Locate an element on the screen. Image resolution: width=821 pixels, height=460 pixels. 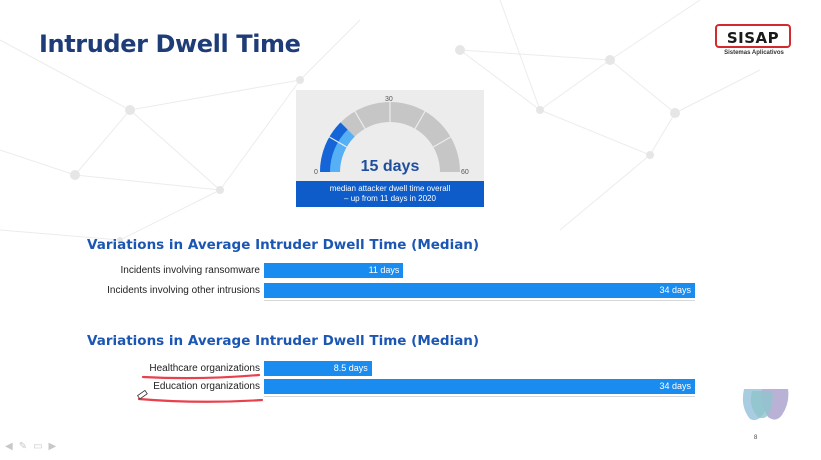
page-number: 8 is located at coordinates (756, 438).